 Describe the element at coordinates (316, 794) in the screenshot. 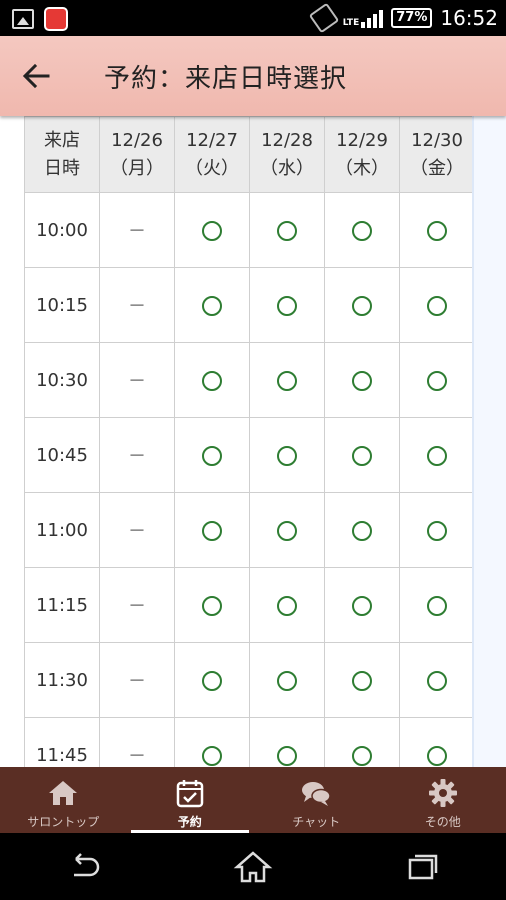

I see `chat-bubbles-icon` at that location.